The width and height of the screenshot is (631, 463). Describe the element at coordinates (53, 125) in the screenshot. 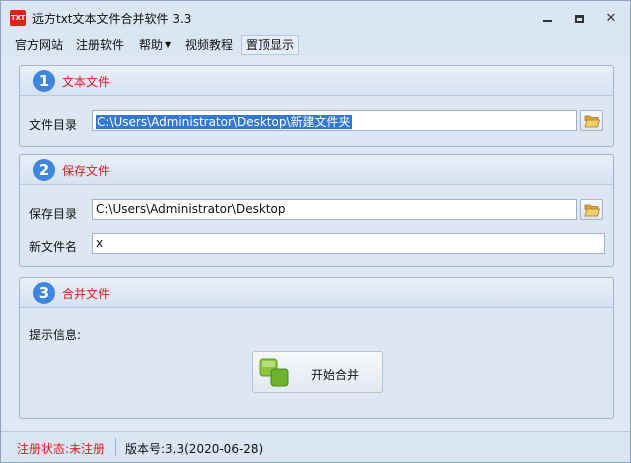

I see `source-dir-label: 文件目录` at that location.